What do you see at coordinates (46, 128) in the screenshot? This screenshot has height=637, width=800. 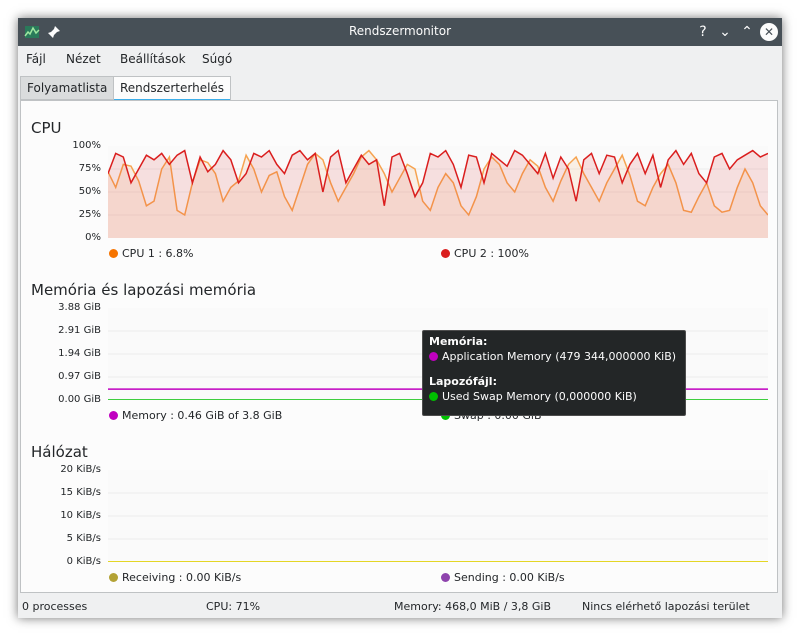 I see `cpu-section-title: CPU` at bounding box center [46, 128].